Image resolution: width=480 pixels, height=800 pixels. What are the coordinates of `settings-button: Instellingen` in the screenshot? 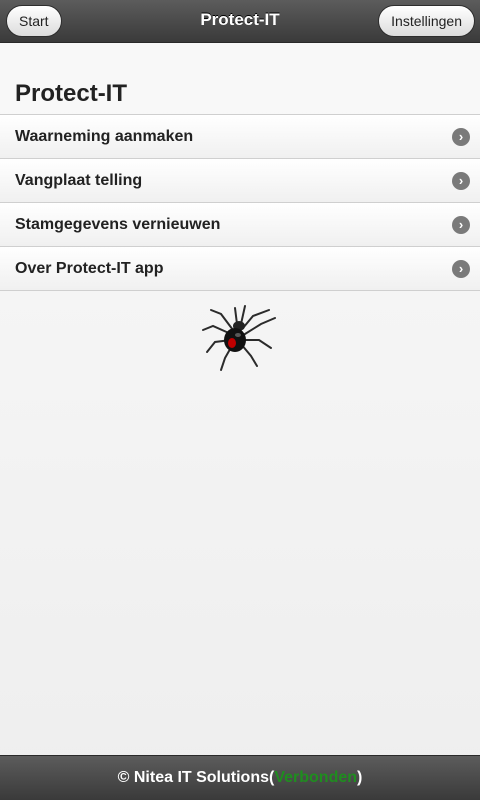 It's located at (426, 21).